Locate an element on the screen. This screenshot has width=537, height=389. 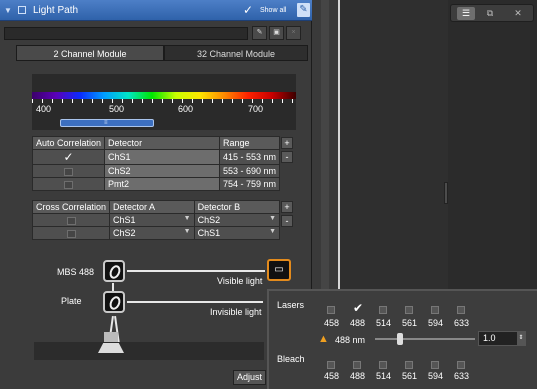
range-cell: 415 - 553 nm is located at coordinates (249, 157).